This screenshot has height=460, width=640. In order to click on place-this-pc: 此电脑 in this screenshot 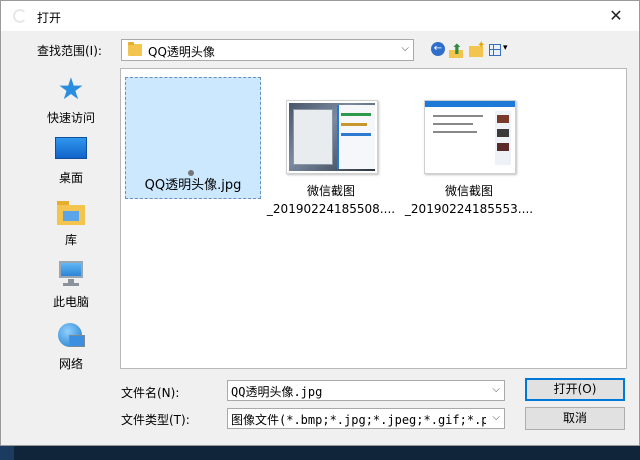, I will do `click(71, 284)`.